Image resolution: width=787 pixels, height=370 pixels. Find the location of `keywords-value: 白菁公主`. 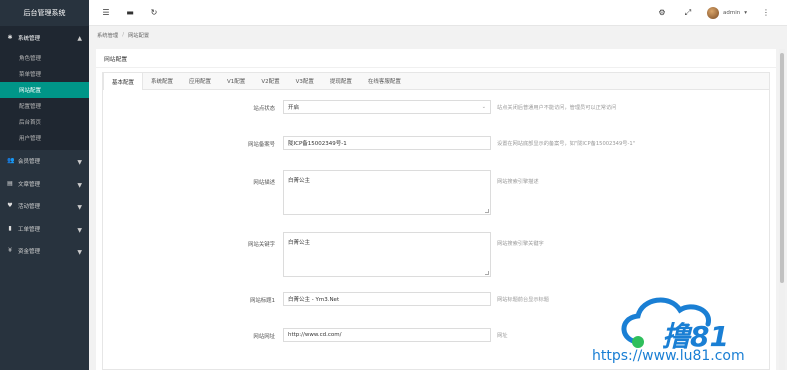

keywords-value: 白菁公主 is located at coordinates (299, 243).